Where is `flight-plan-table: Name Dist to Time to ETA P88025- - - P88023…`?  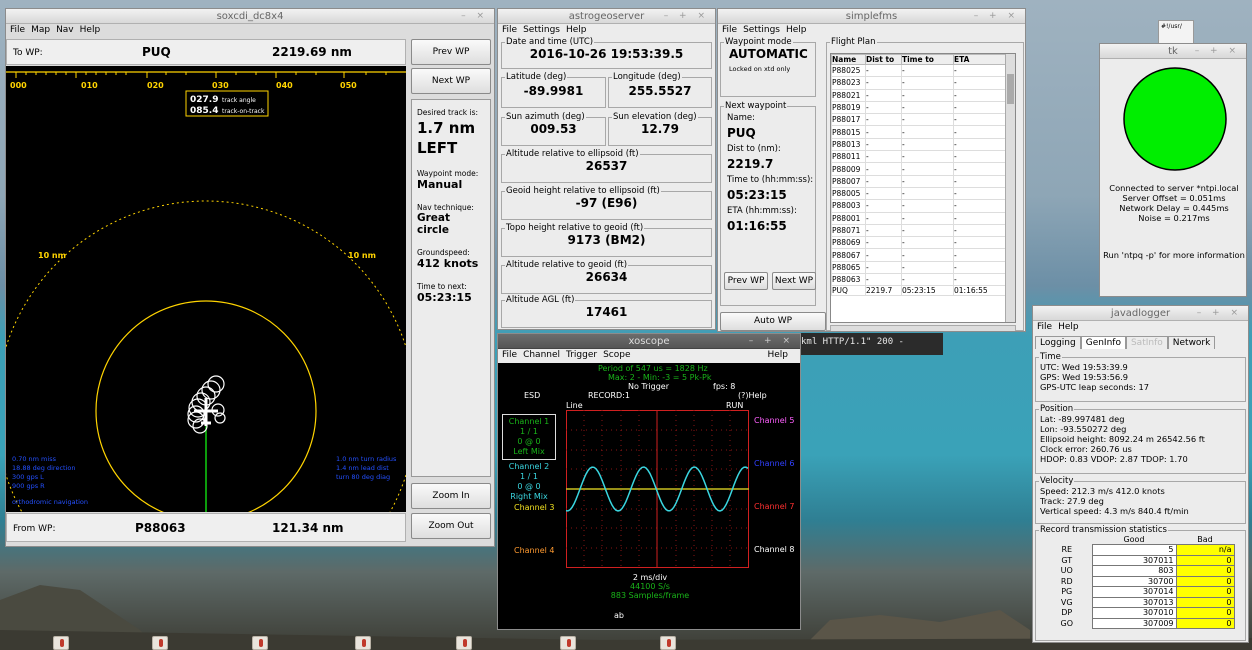 flight-plan-table: Name Dist to Time to ETA P88025- - - P88023… is located at coordinates (923, 188).